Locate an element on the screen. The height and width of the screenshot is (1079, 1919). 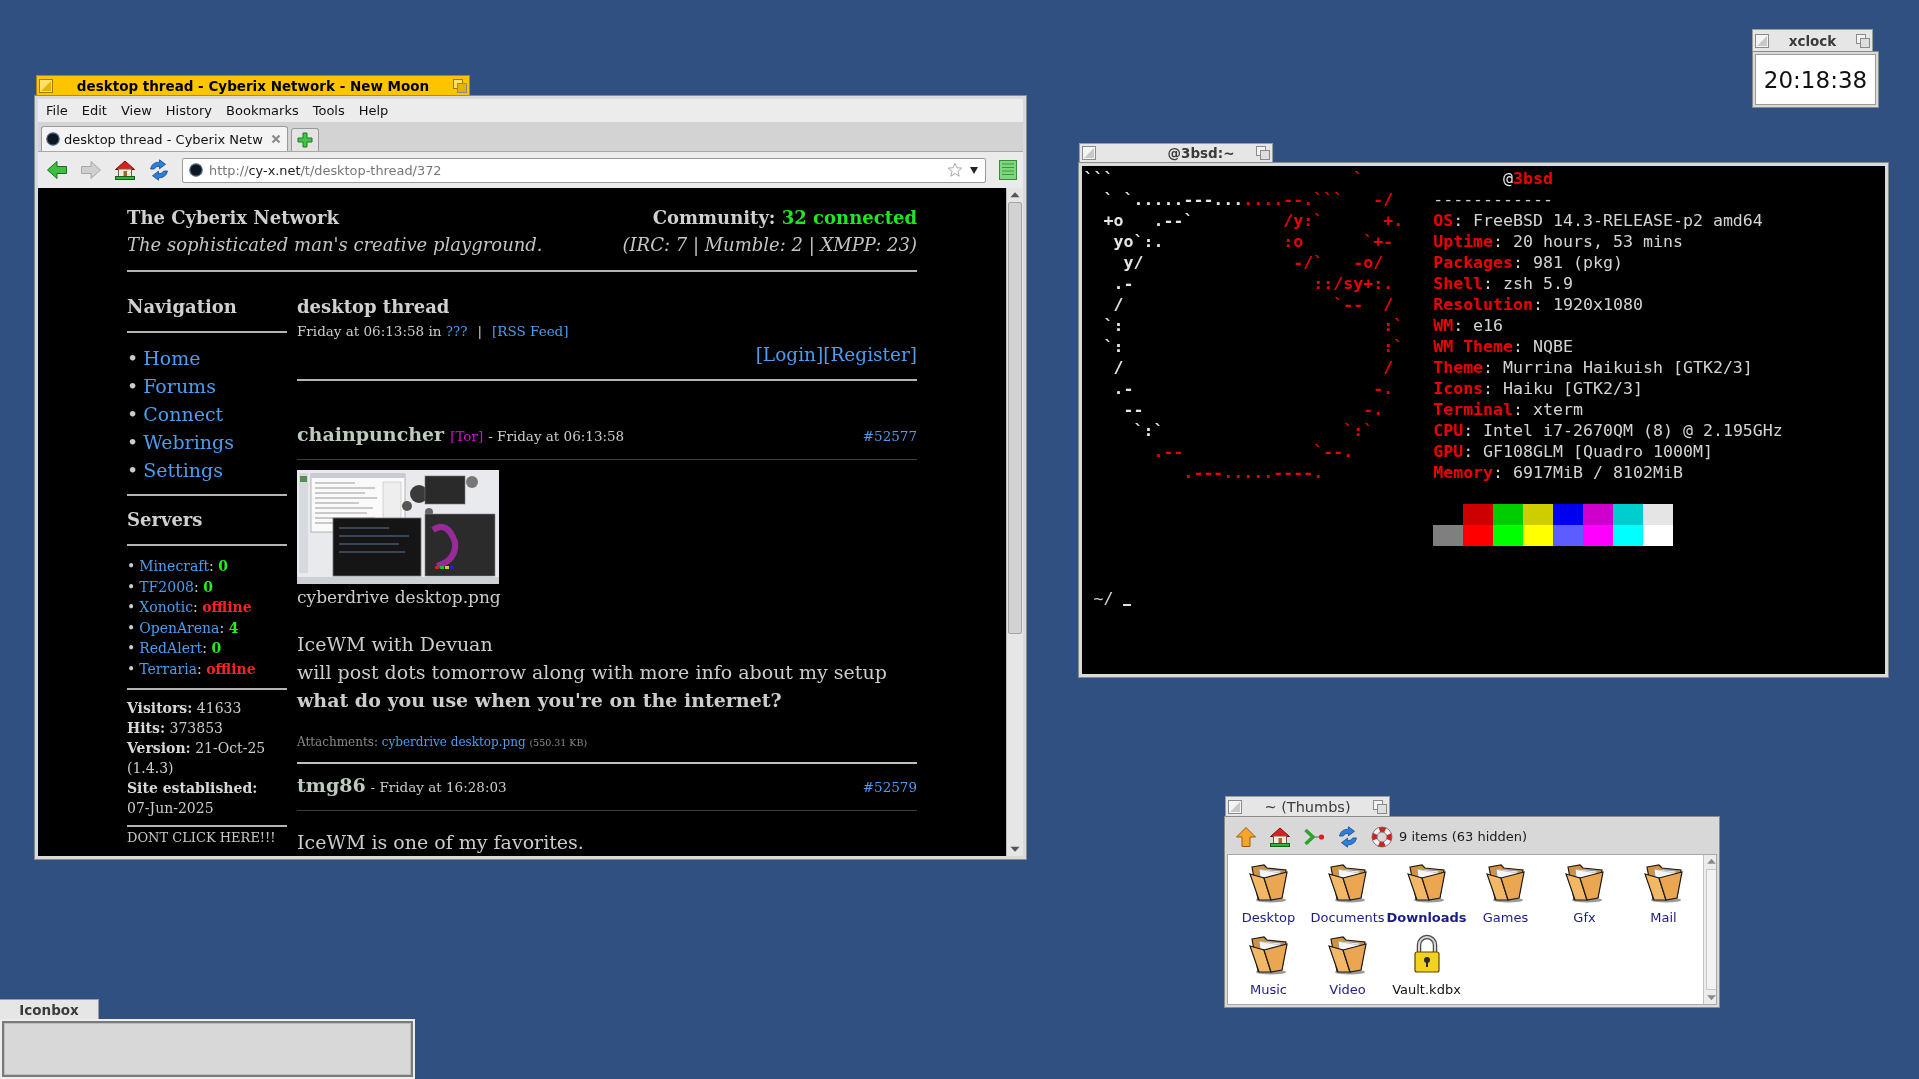
window-title: ~ (Thumbs) is located at coordinates (1307, 806).